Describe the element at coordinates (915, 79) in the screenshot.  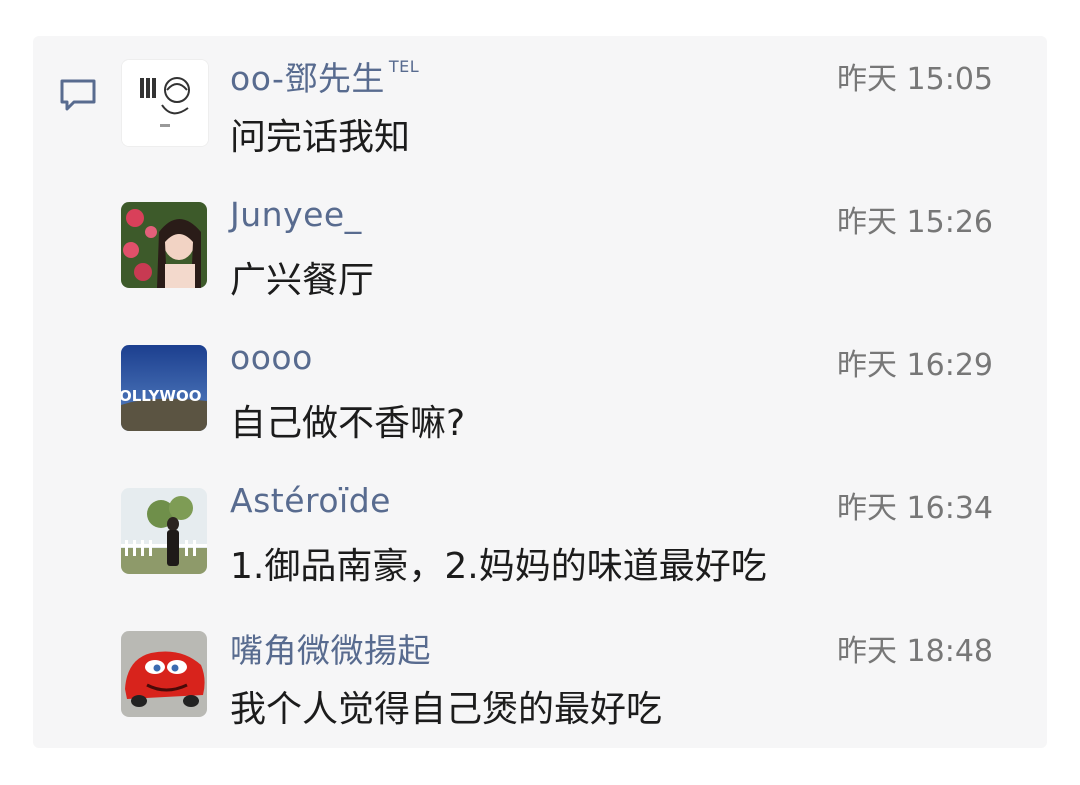
I see `comment-time: 昨天 15:05` at that location.